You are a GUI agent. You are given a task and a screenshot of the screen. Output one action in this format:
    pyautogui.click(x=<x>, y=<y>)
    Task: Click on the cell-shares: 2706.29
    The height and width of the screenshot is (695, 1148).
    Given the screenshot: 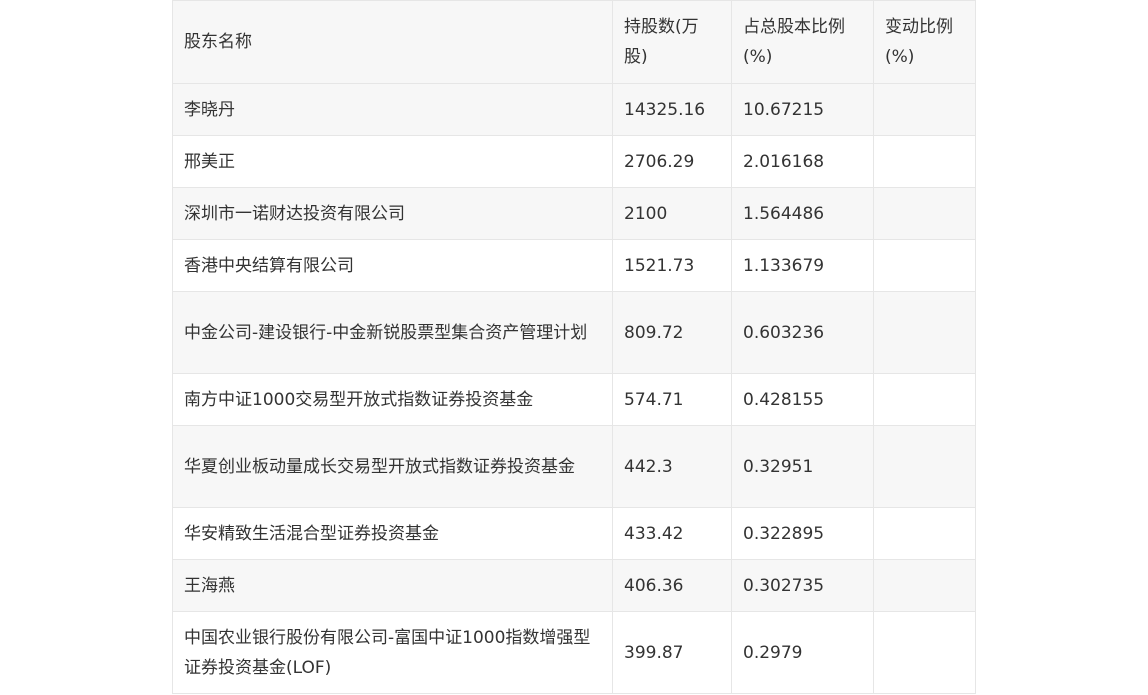 What is the action you would take?
    pyautogui.click(x=672, y=161)
    